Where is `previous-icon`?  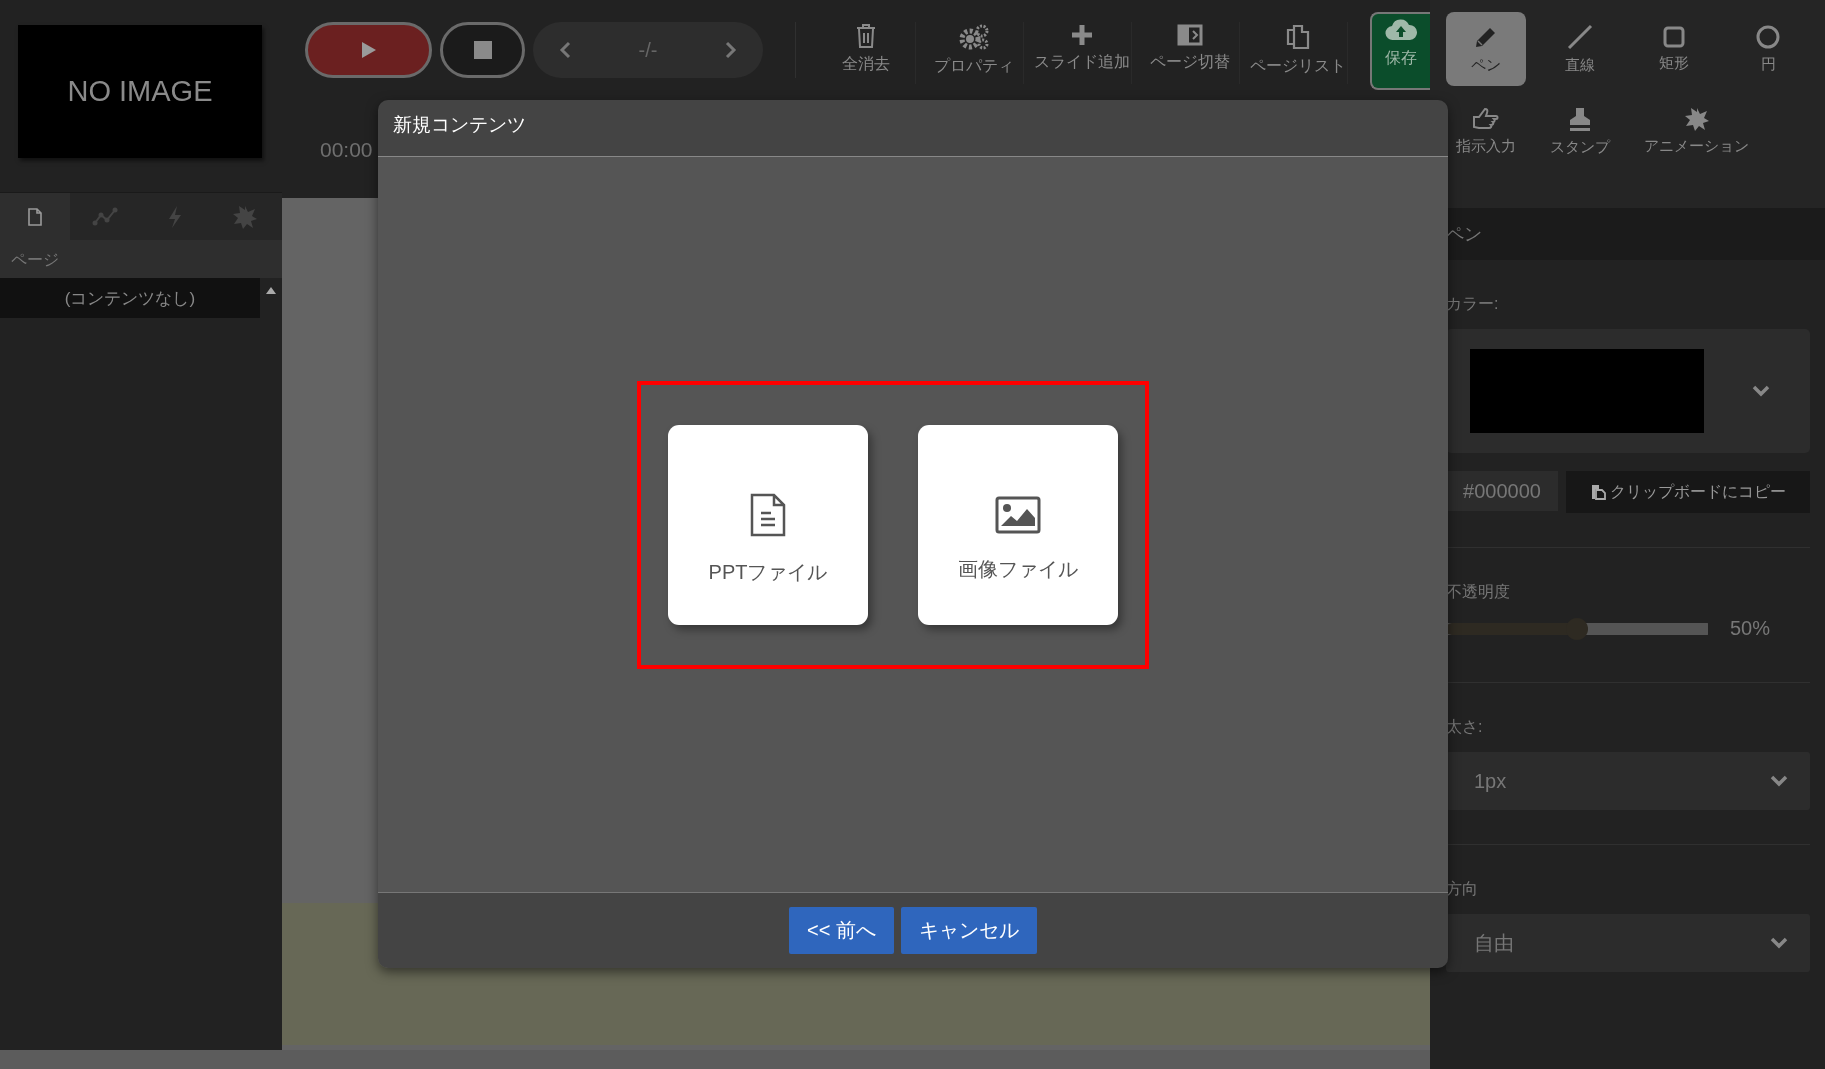
previous-icon is located at coordinates (565, 50).